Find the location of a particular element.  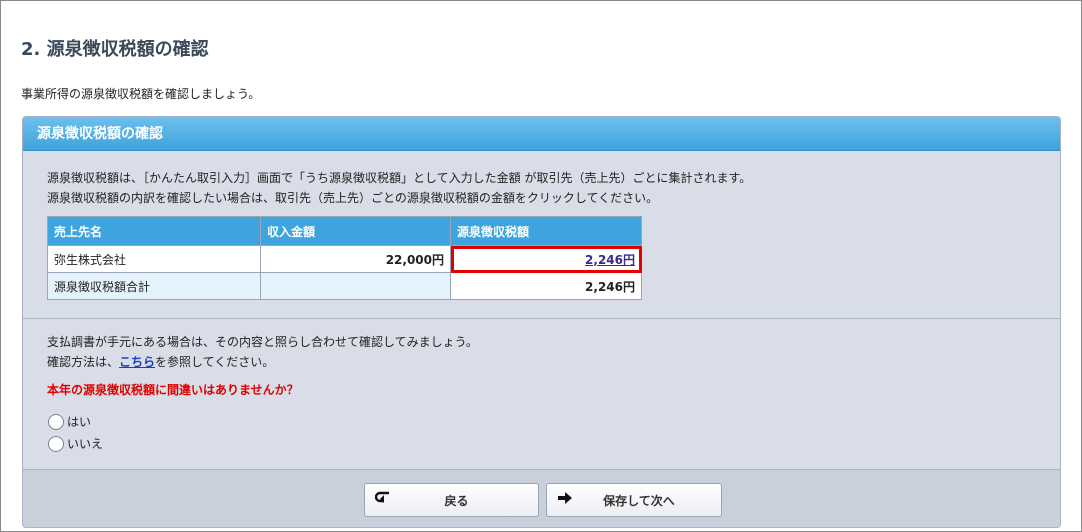

radio-no: いいえ is located at coordinates (75, 443).